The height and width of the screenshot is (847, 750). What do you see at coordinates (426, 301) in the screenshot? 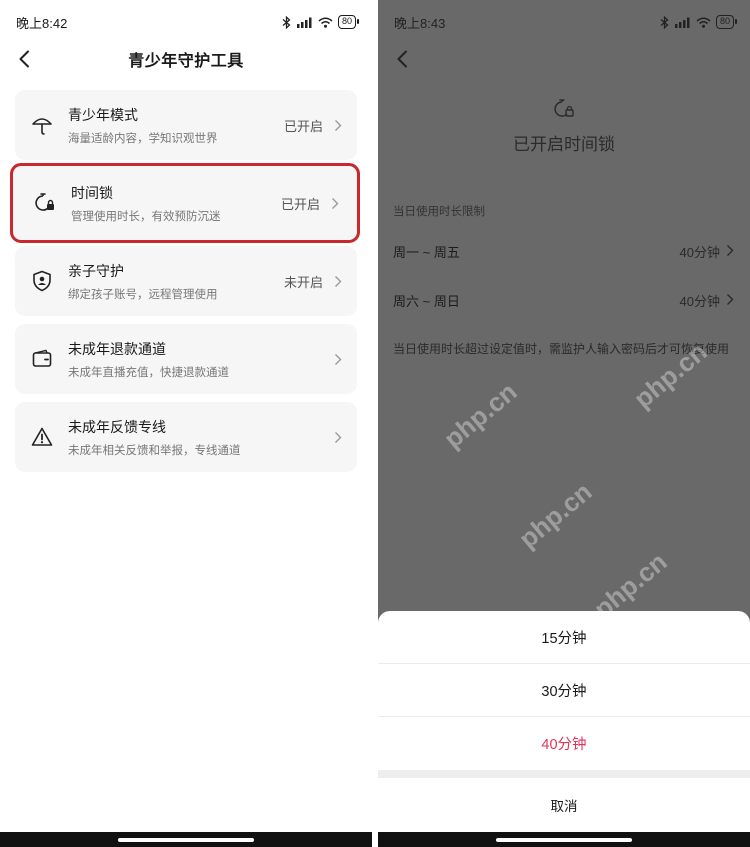
I see `row-label: 周六 ~ 周日` at bounding box center [426, 301].